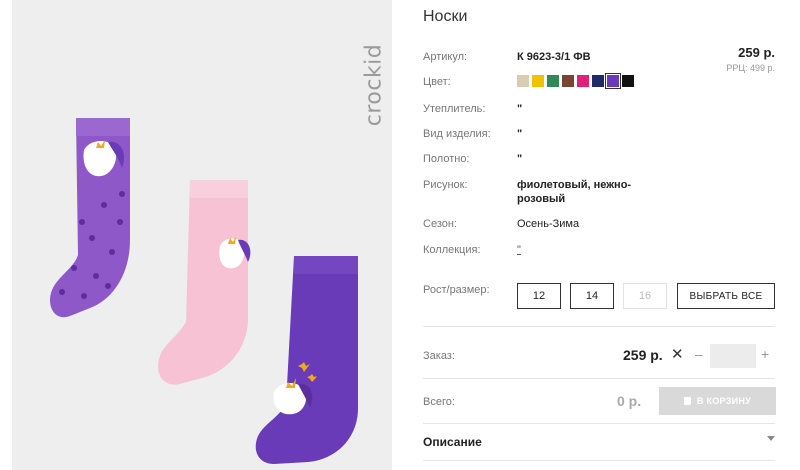 The height and width of the screenshot is (470, 800). I want to click on spec-label: Полотно:, so click(446, 159).